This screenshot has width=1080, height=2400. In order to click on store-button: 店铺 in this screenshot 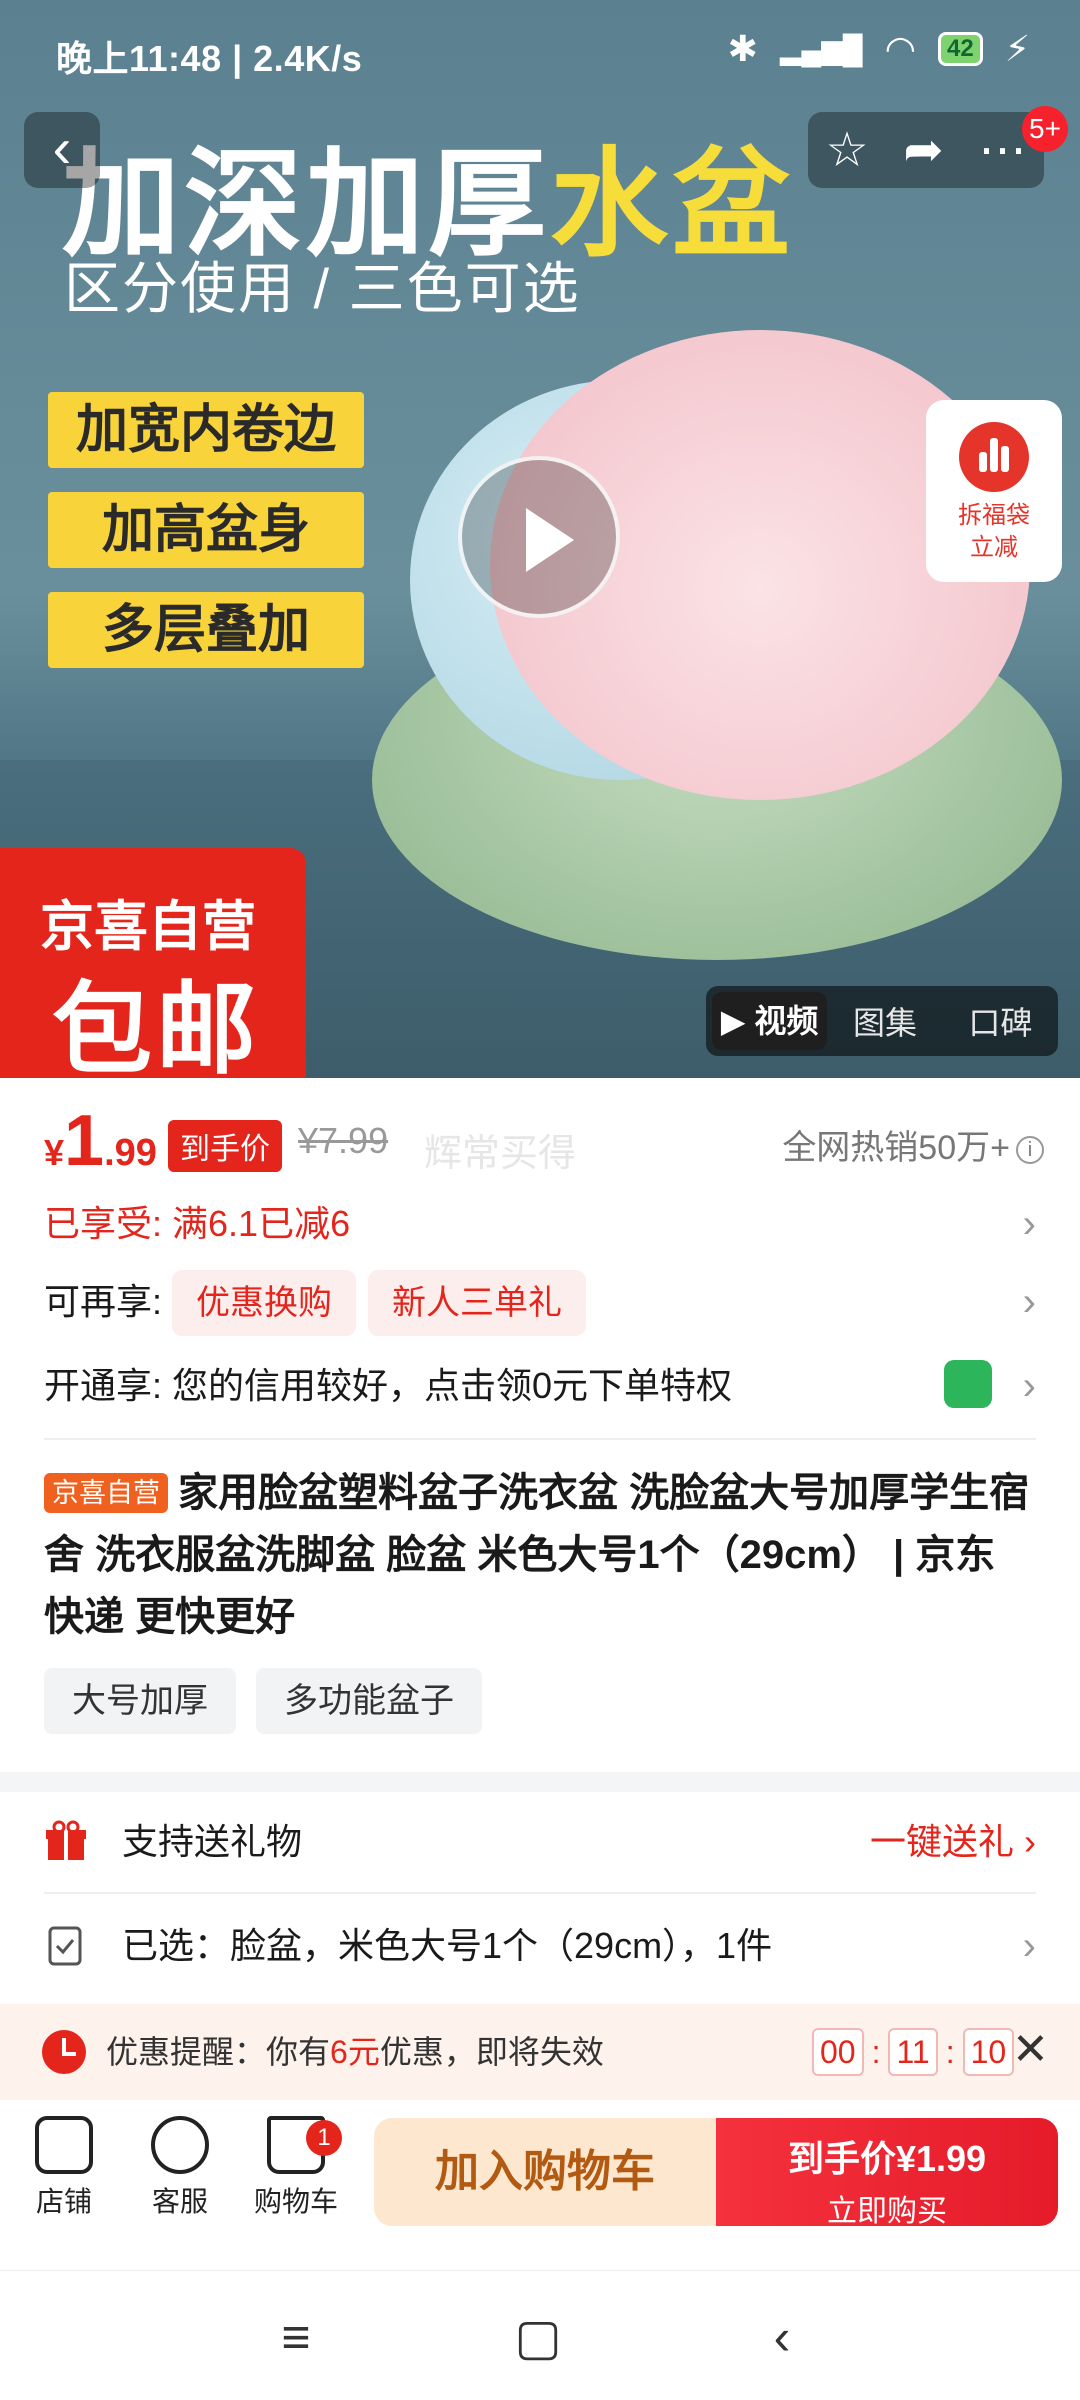, I will do `click(64, 2168)`.